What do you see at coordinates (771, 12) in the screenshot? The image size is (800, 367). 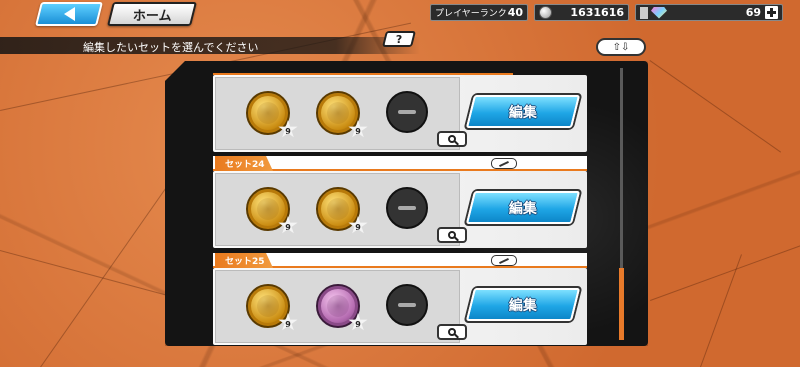 I see `plus-icon` at bounding box center [771, 12].